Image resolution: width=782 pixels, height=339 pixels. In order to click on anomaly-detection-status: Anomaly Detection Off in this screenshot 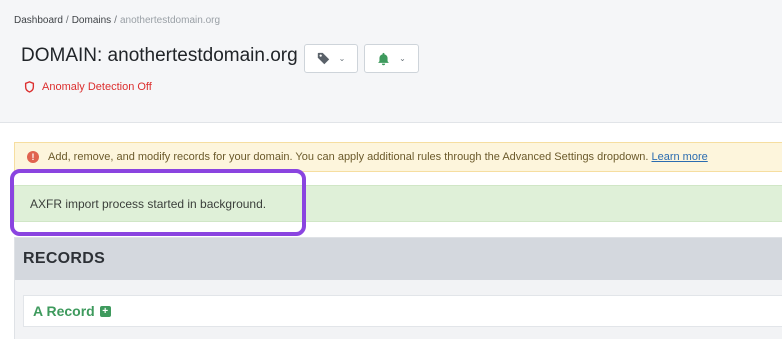, I will do `click(88, 87)`.